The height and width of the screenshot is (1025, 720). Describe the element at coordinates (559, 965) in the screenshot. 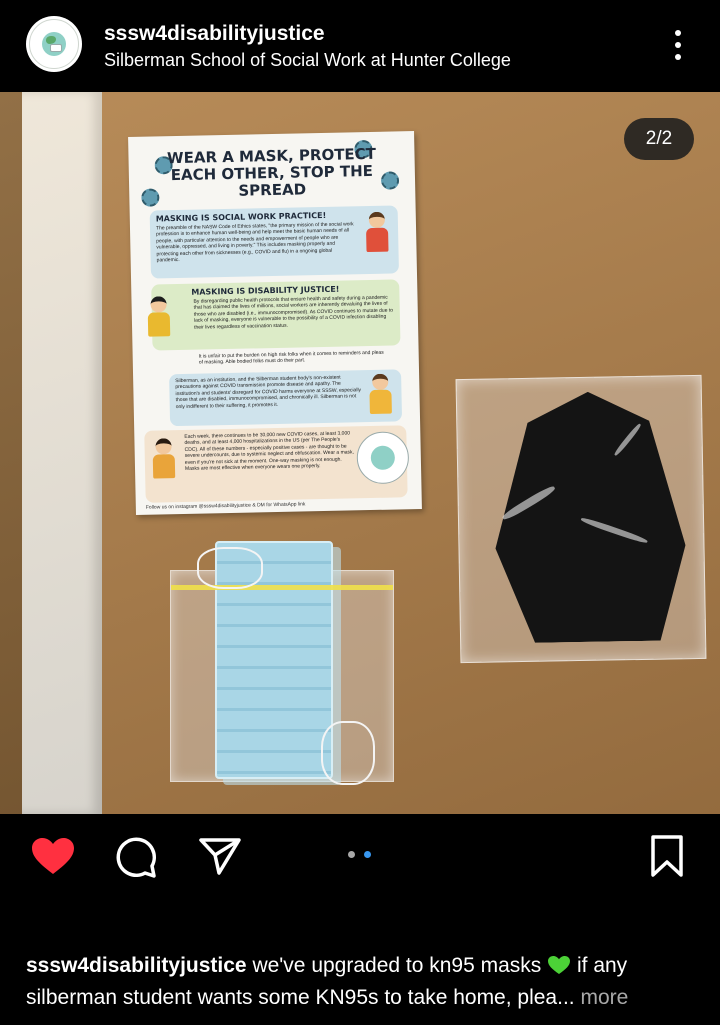

I see `green-heart-icon` at that location.